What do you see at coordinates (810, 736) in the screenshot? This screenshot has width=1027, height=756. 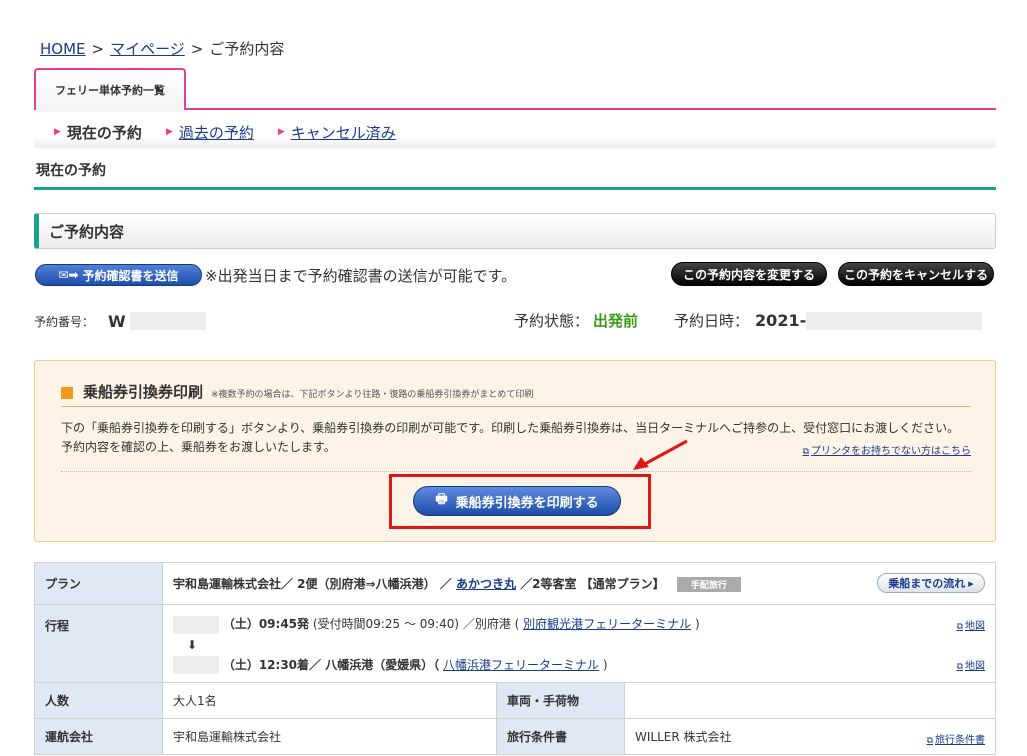 I see `terms-cell: WILLER 株式会社 ⧉ 旅行条件書` at bounding box center [810, 736].